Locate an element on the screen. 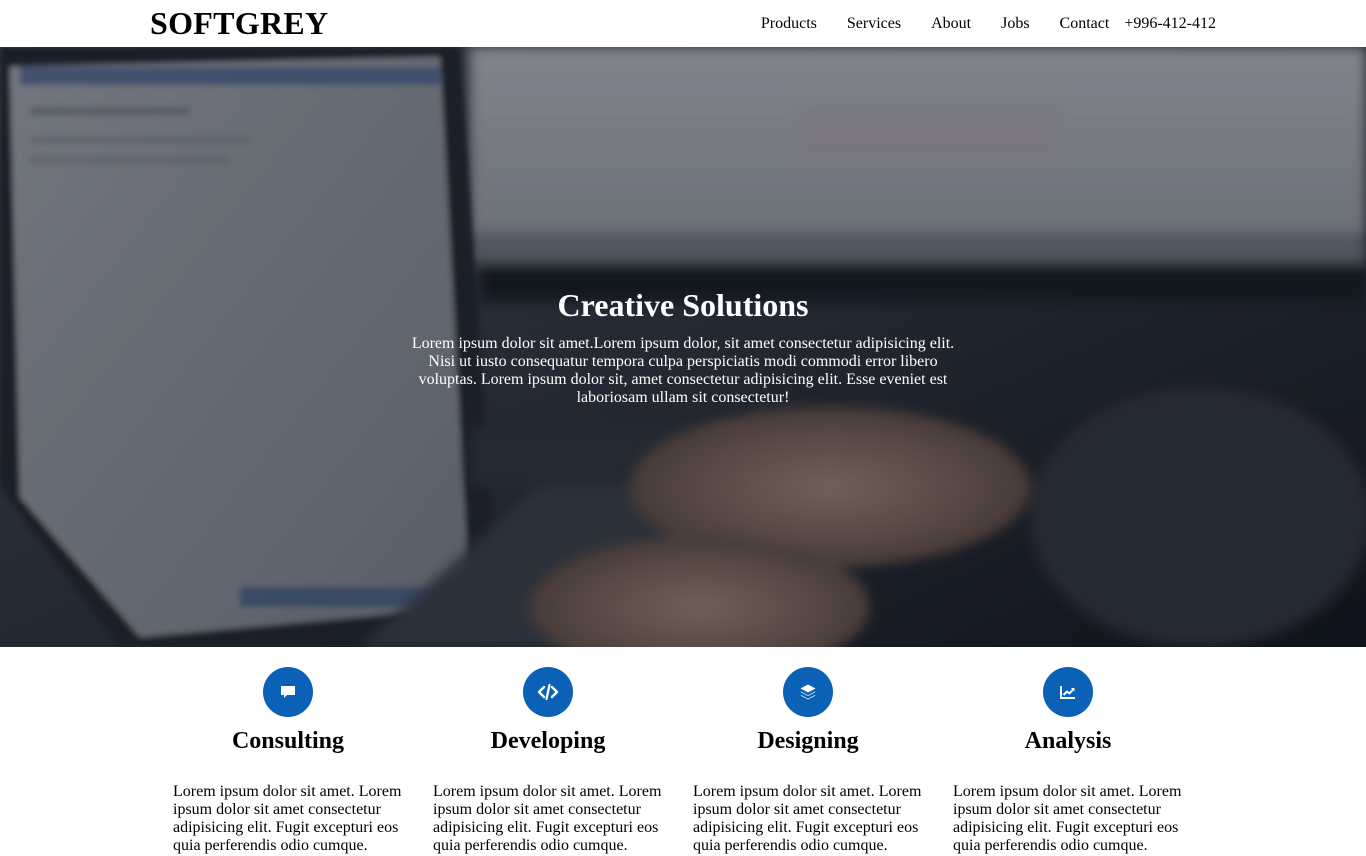 The image size is (1366, 856). nav-contact-link: Contact is located at coordinates (1085, 24).